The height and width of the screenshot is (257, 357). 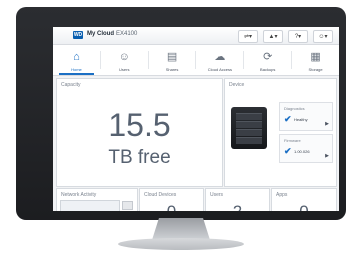 What do you see at coordinates (71, 85) in the screenshot?
I see `capacity-title: Capacity` at bounding box center [71, 85].